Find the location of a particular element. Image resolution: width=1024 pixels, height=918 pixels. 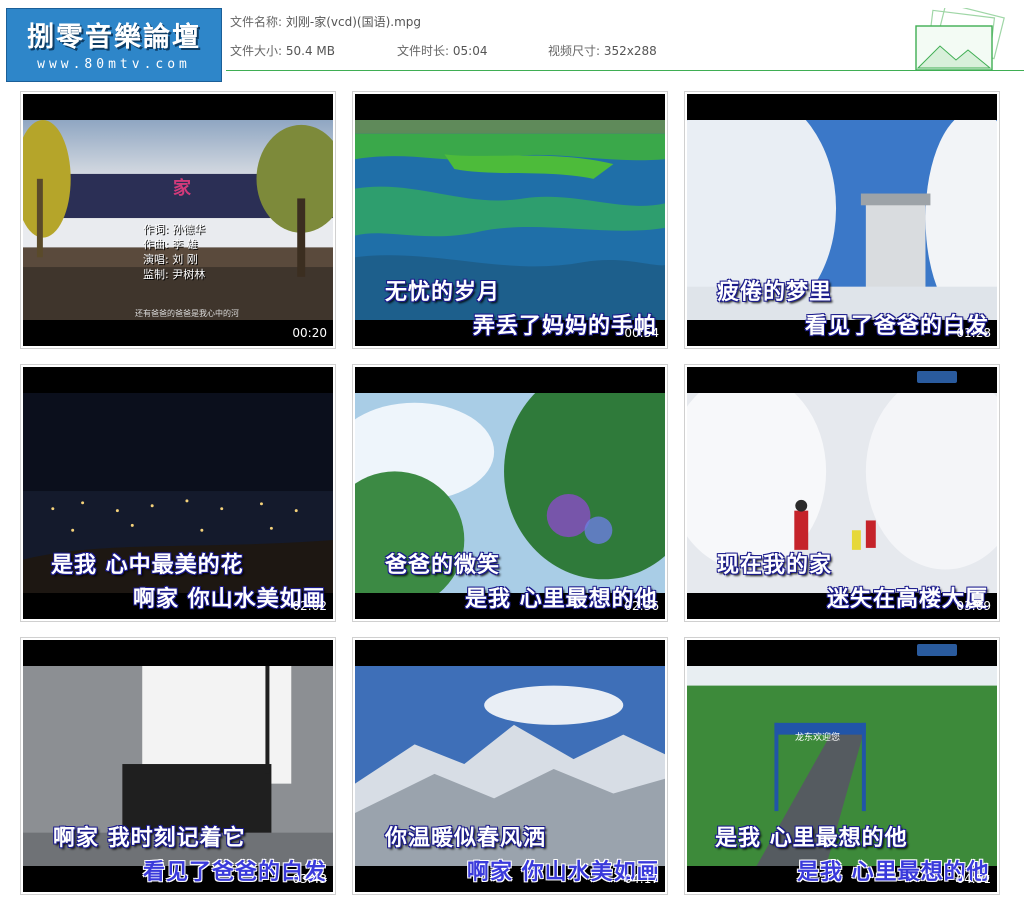

dimensions-value: 352x288 is located at coordinates (630, 51).